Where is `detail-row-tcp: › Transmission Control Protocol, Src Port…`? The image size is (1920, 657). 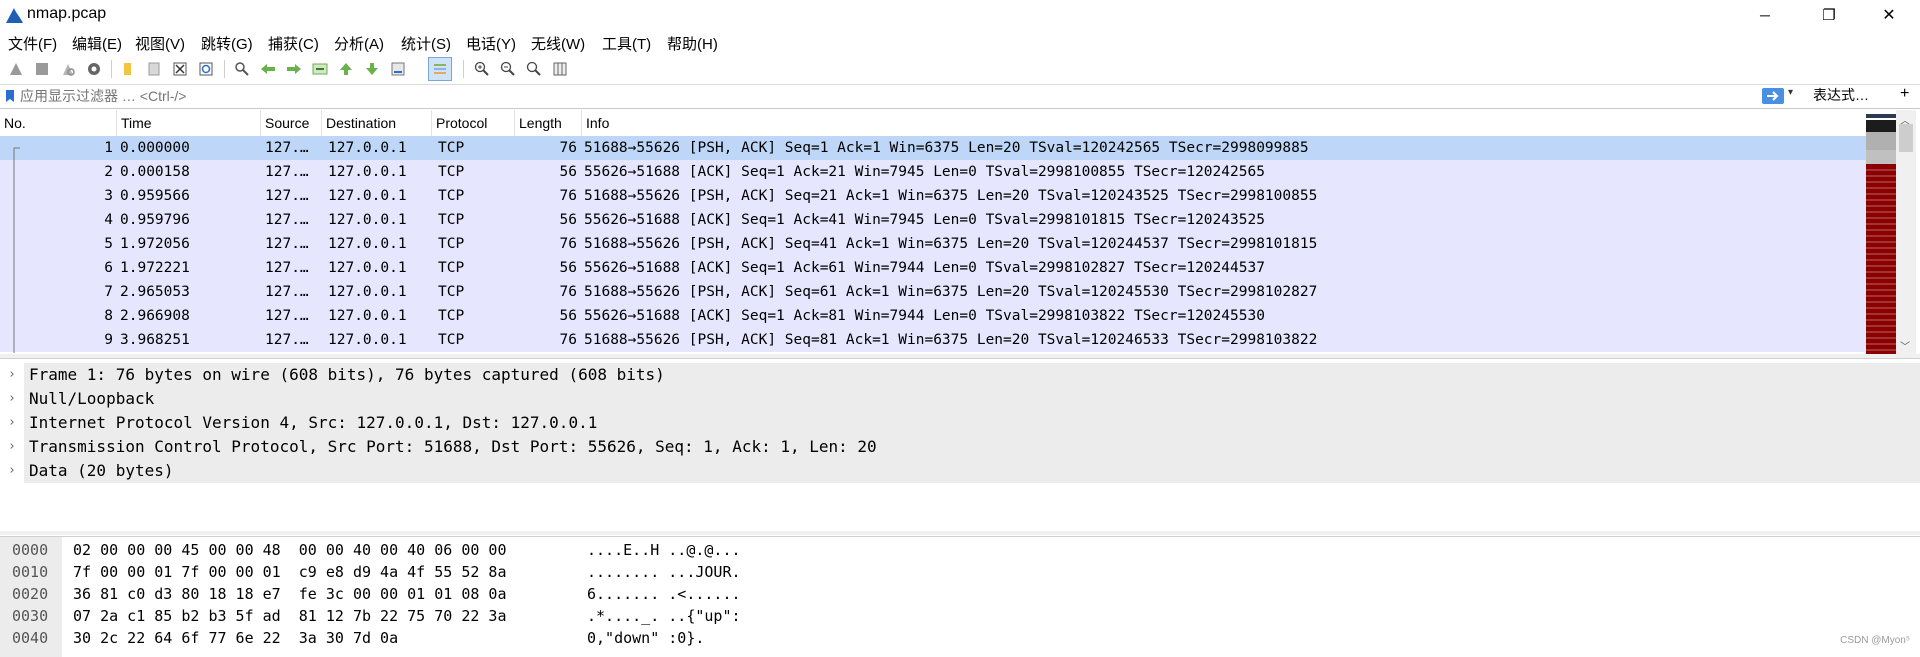
detail-row-tcp: › Transmission Control Protocol, Src Port… is located at coordinates (960, 447).